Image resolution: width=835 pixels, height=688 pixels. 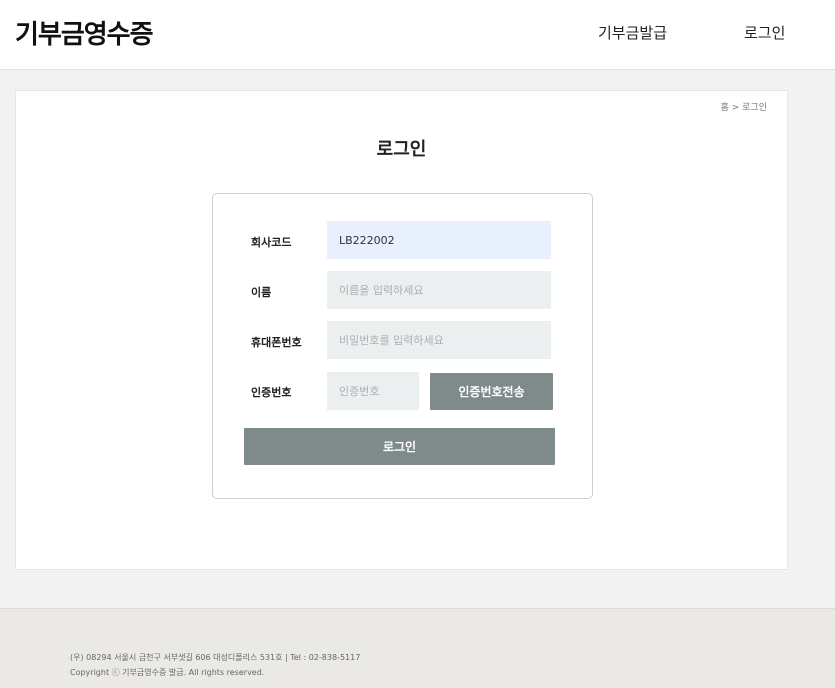 I want to click on login-button: 로그인, so click(x=399, y=446).